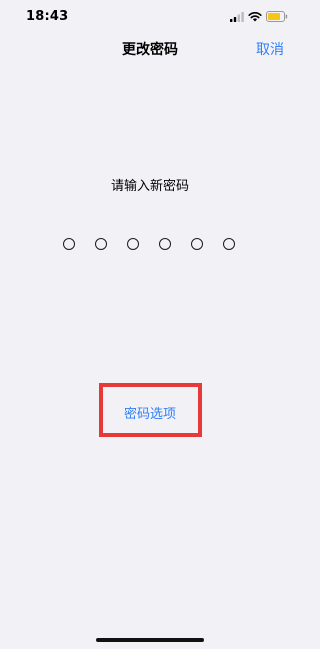 This screenshot has width=320, height=649. Describe the element at coordinates (270, 49) in the screenshot. I see `cancel-button: 取消` at that location.